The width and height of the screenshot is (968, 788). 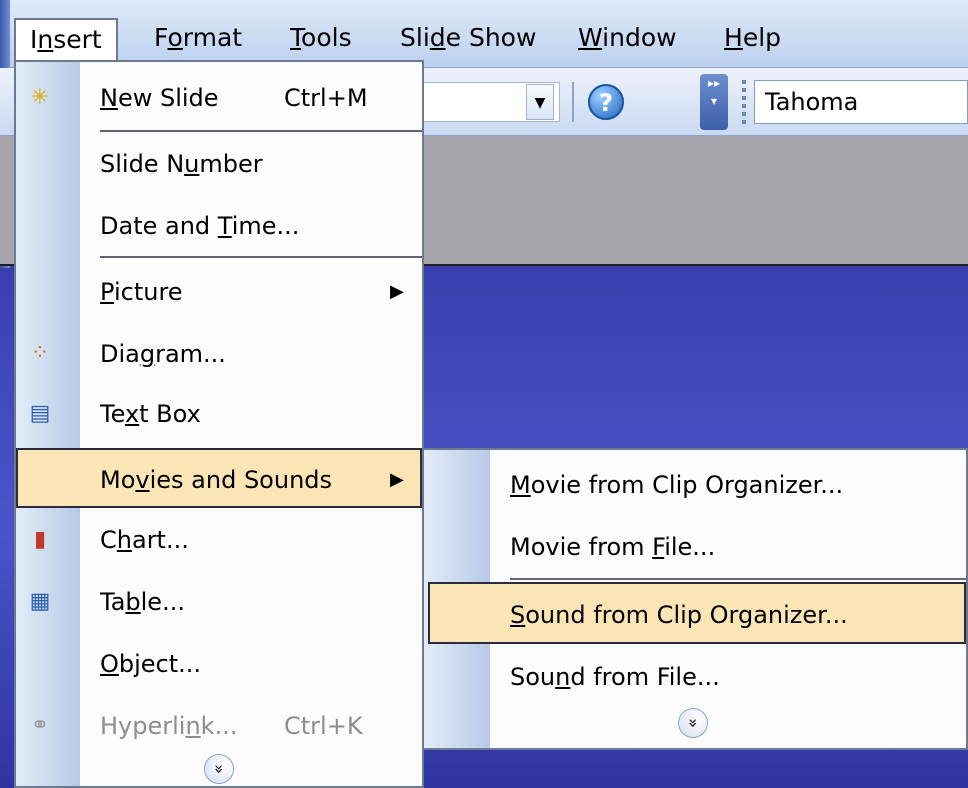 What do you see at coordinates (606, 102) in the screenshot?
I see `help-icon: ?` at bounding box center [606, 102].